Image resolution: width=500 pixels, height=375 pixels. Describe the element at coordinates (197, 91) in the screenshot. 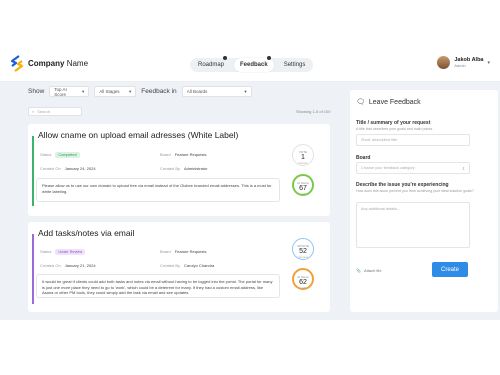

I see `board-filter-value: All Boards` at that location.